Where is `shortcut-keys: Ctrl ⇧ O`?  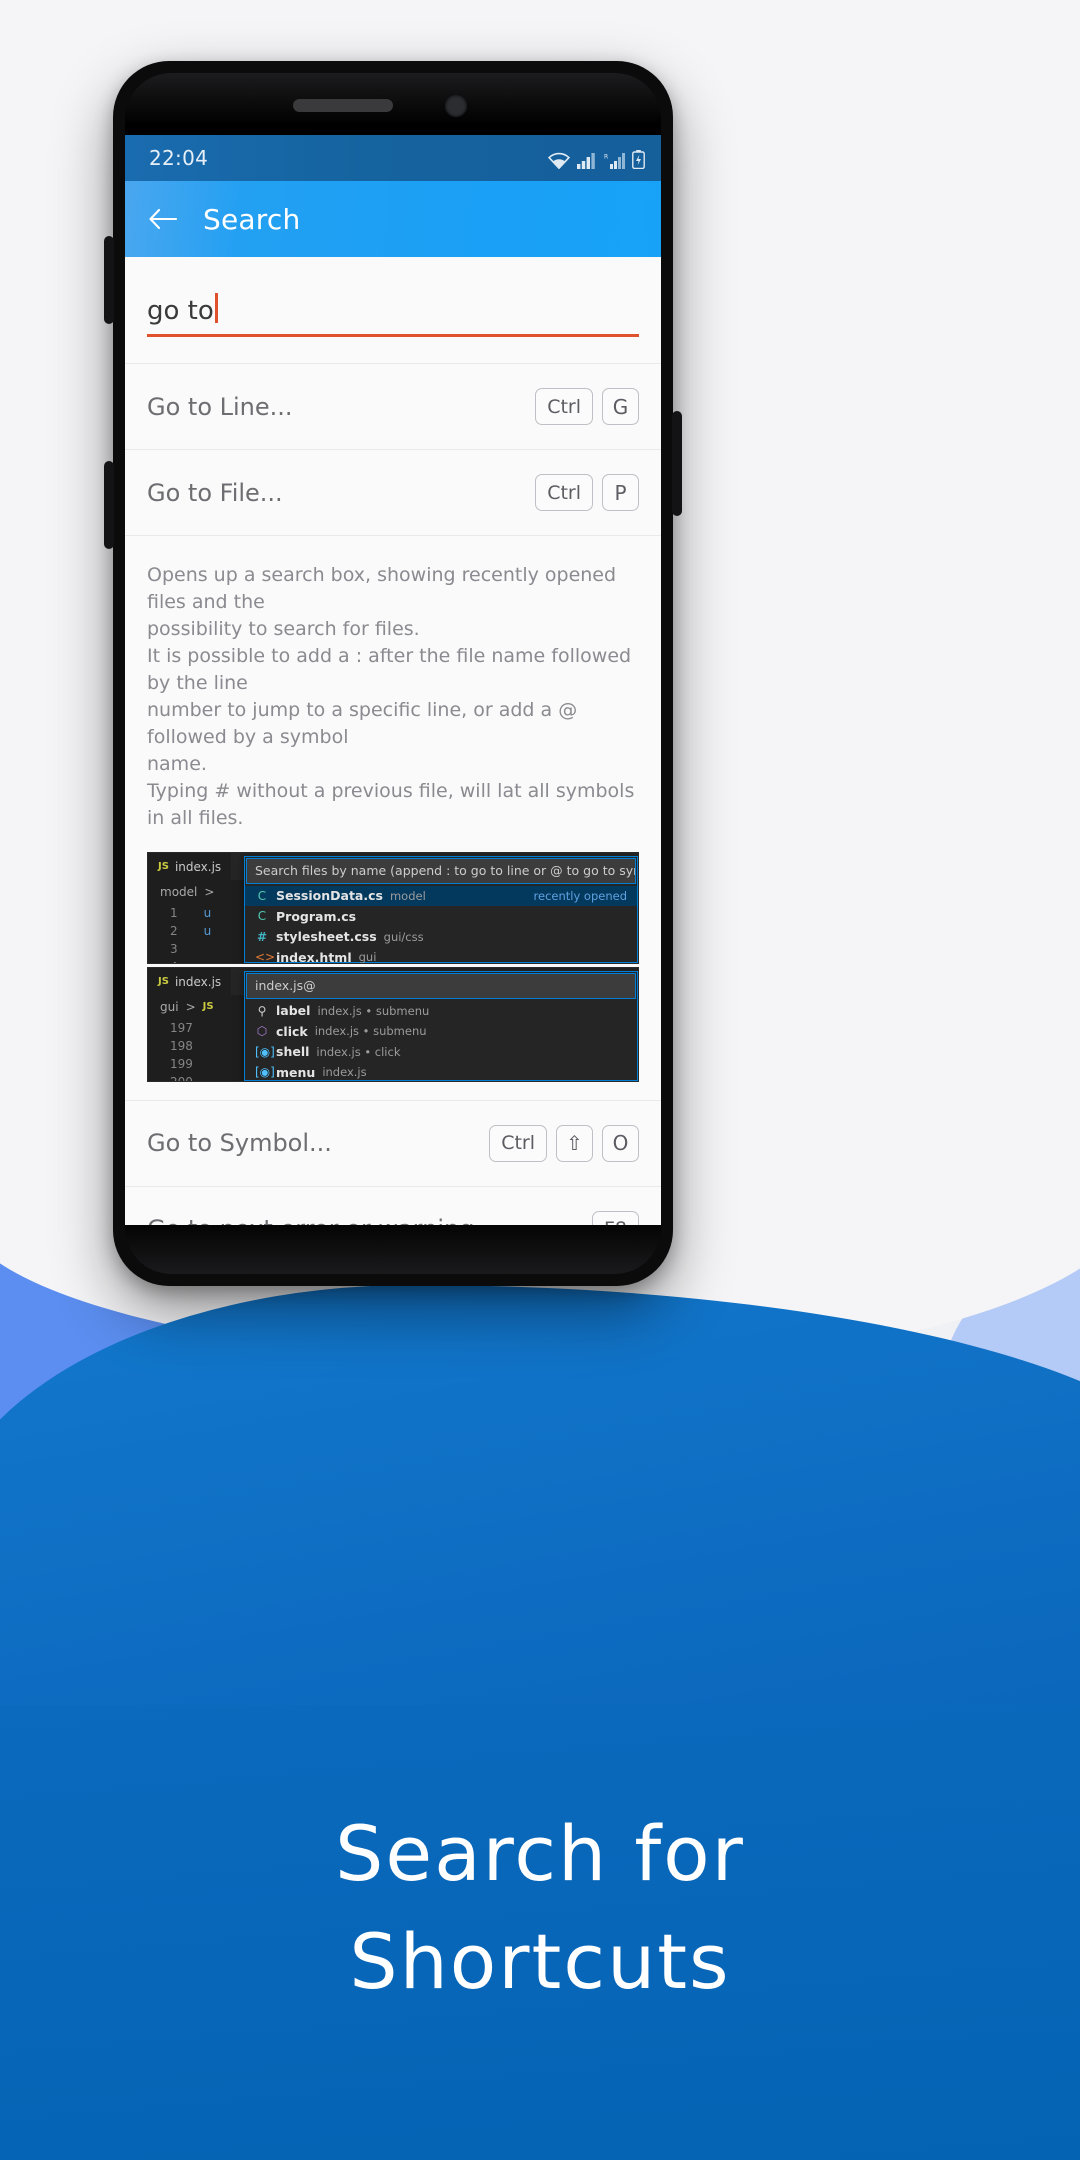
shortcut-keys: Ctrl ⇧ O is located at coordinates (564, 1143).